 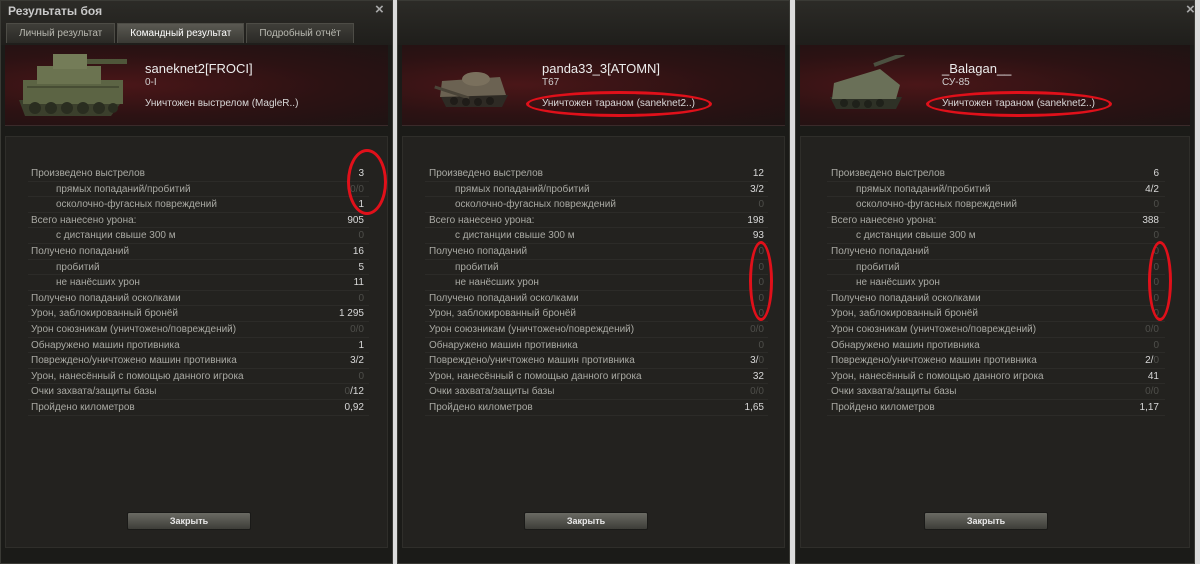 I want to click on stat-value-number: 1,17, so click(x=1149, y=407).